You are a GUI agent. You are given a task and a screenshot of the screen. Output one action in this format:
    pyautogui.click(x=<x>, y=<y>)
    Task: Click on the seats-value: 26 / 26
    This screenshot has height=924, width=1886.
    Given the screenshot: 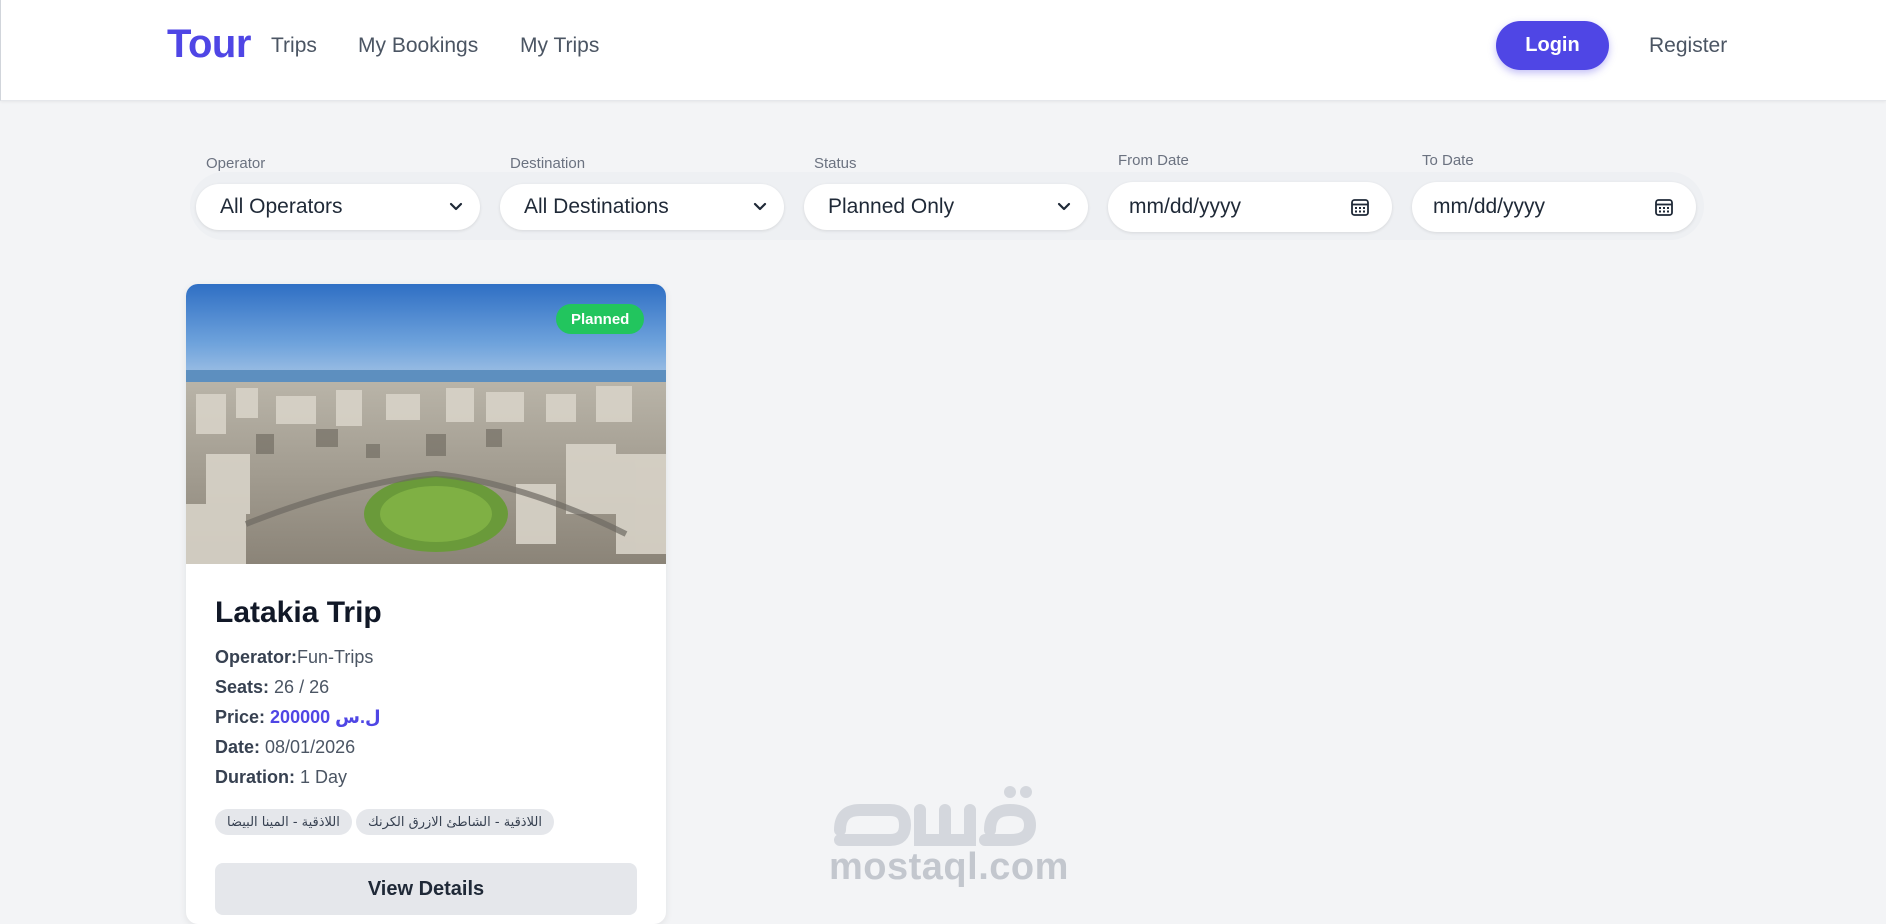 What is the action you would take?
    pyautogui.click(x=302, y=687)
    